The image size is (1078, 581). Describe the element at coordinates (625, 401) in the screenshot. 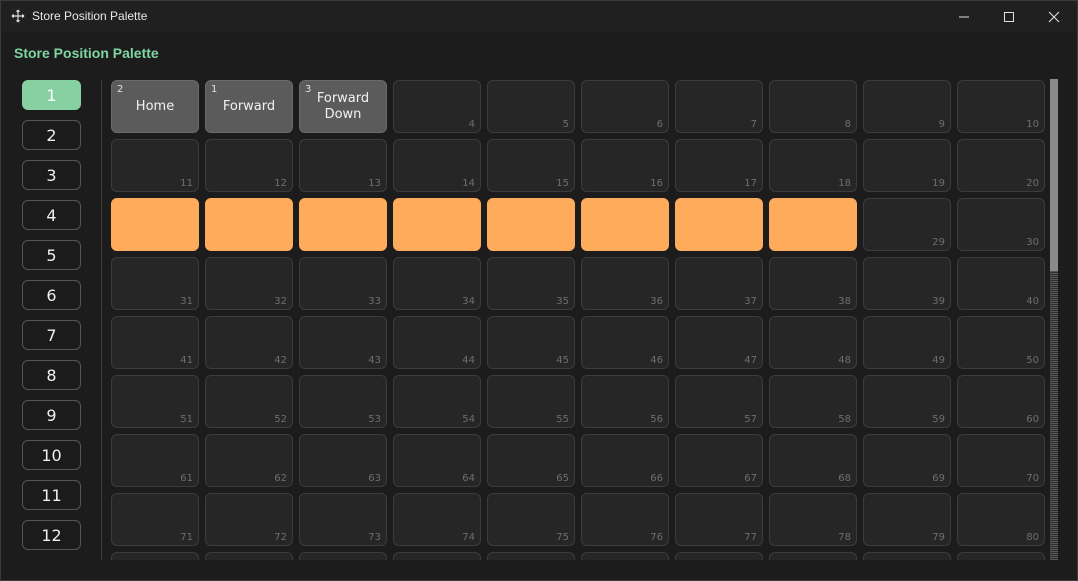

I see `empty-slot-56: 56` at that location.